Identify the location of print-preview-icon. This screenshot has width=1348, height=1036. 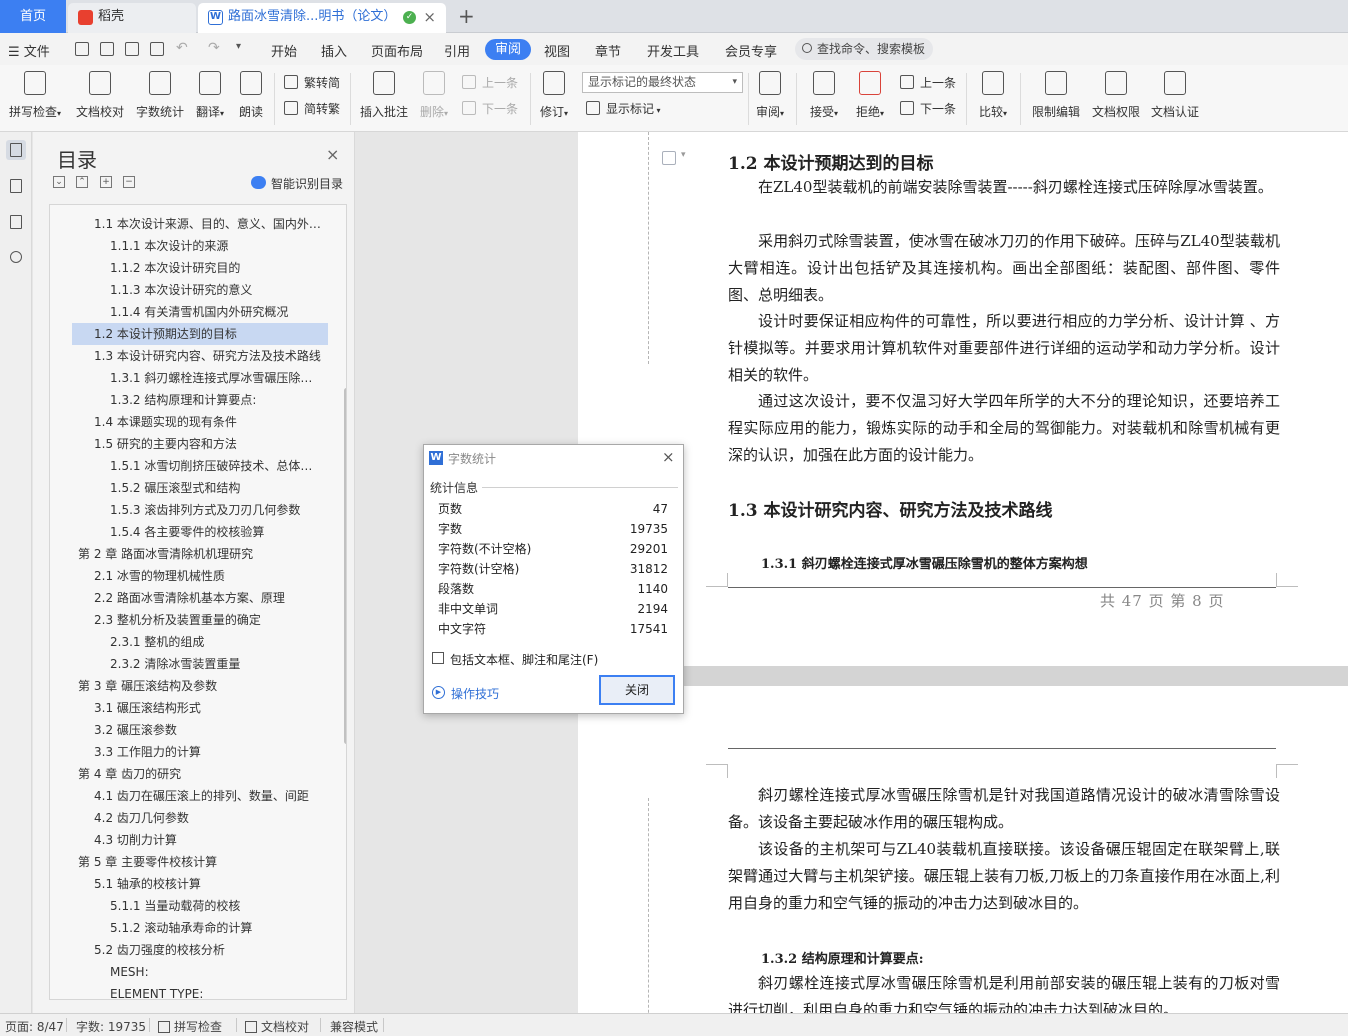
(157, 49).